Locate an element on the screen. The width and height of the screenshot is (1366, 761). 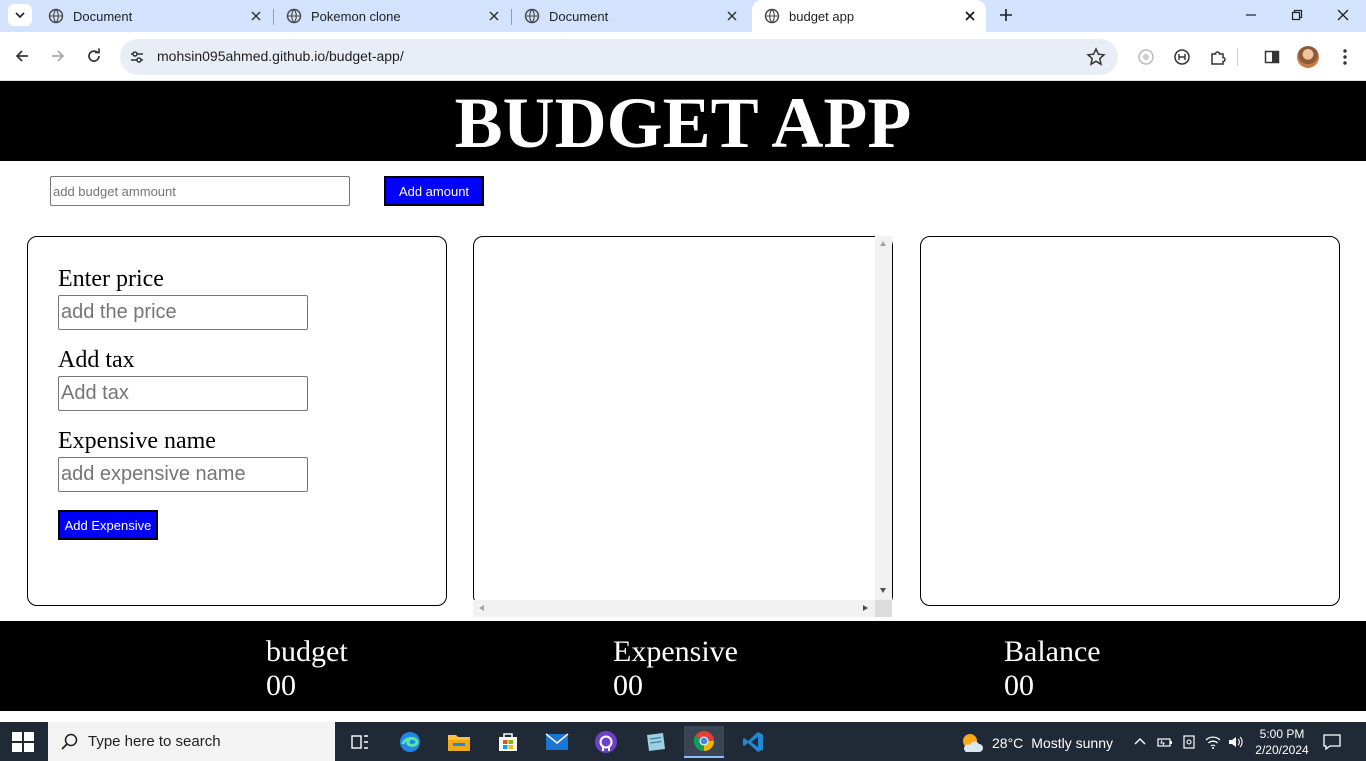
meet-now-icon is located at coordinates (1189, 742).